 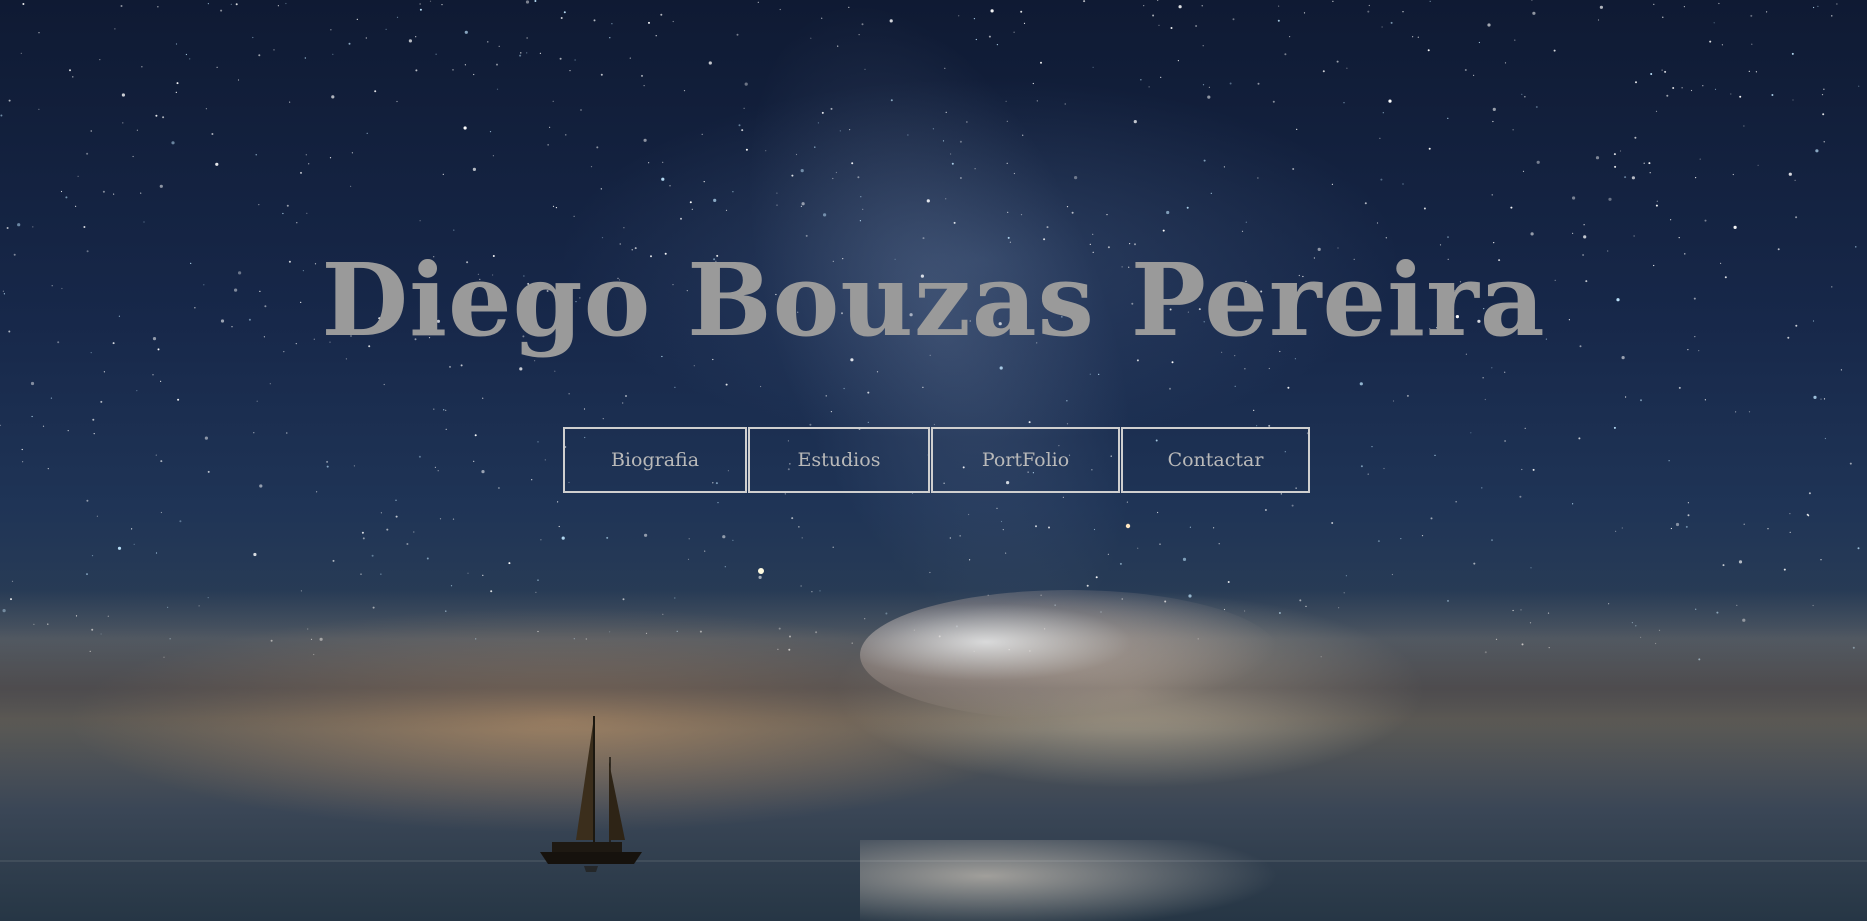 What do you see at coordinates (1215, 460) in the screenshot?
I see `nav-item-contactar: Contactar` at bounding box center [1215, 460].